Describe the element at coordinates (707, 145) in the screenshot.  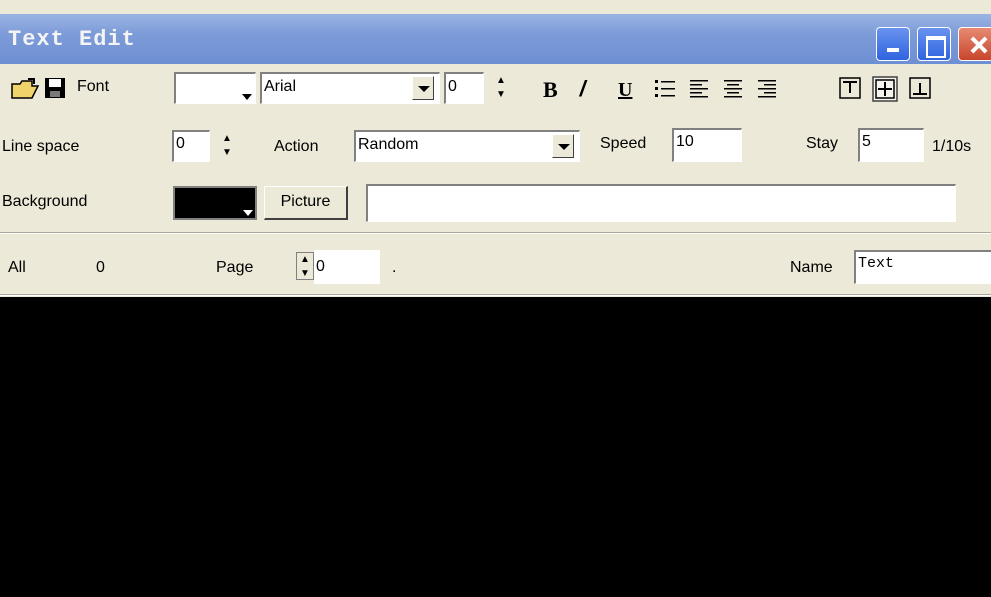
I see `speed-field: 10` at that location.